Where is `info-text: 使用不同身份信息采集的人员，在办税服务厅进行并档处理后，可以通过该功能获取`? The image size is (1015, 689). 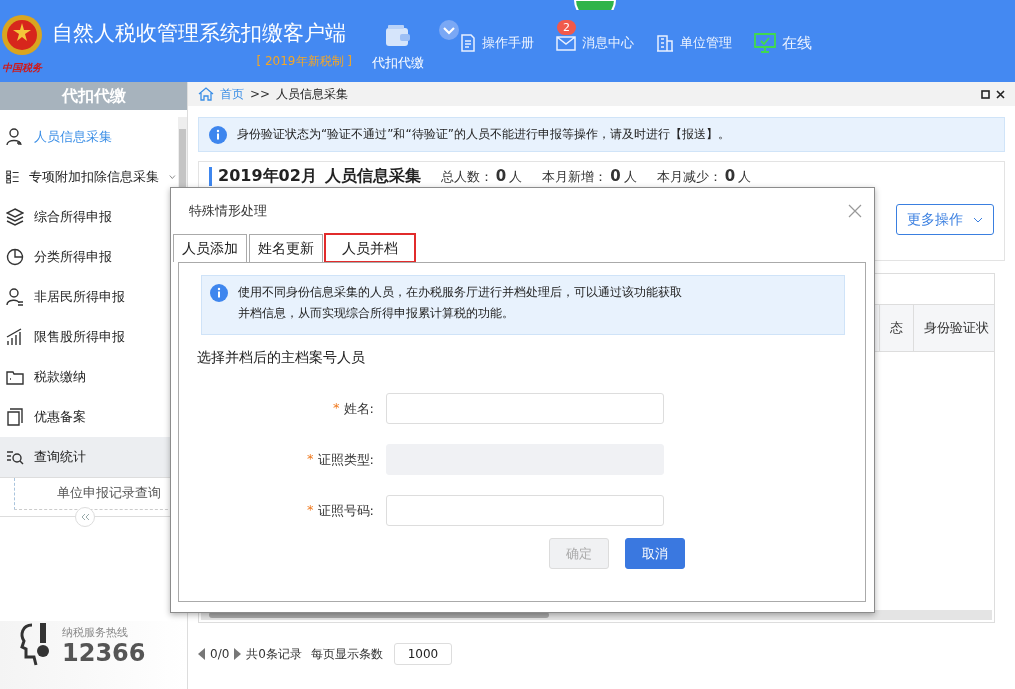
info-text: 使用不同身份信息采集的人员，在办税服务厅进行并档处理后，可以通过该功能获取 is located at coordinates (460, 292).